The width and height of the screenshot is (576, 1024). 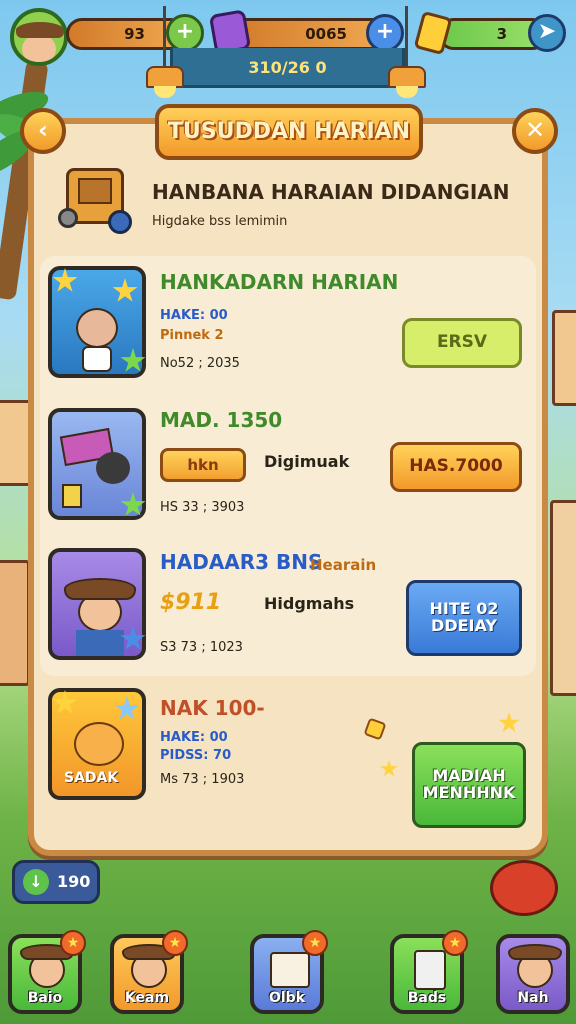 I want to click on quest-action-button: ERSV, so click(x=462, y=343).